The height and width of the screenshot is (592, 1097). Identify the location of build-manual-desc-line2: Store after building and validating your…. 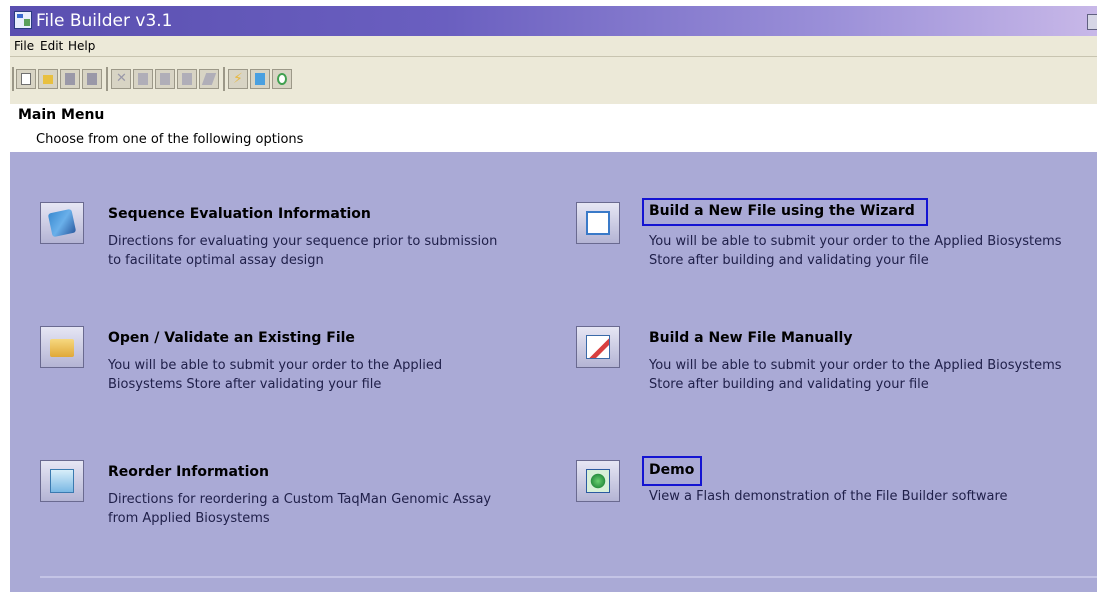
(789, 384).